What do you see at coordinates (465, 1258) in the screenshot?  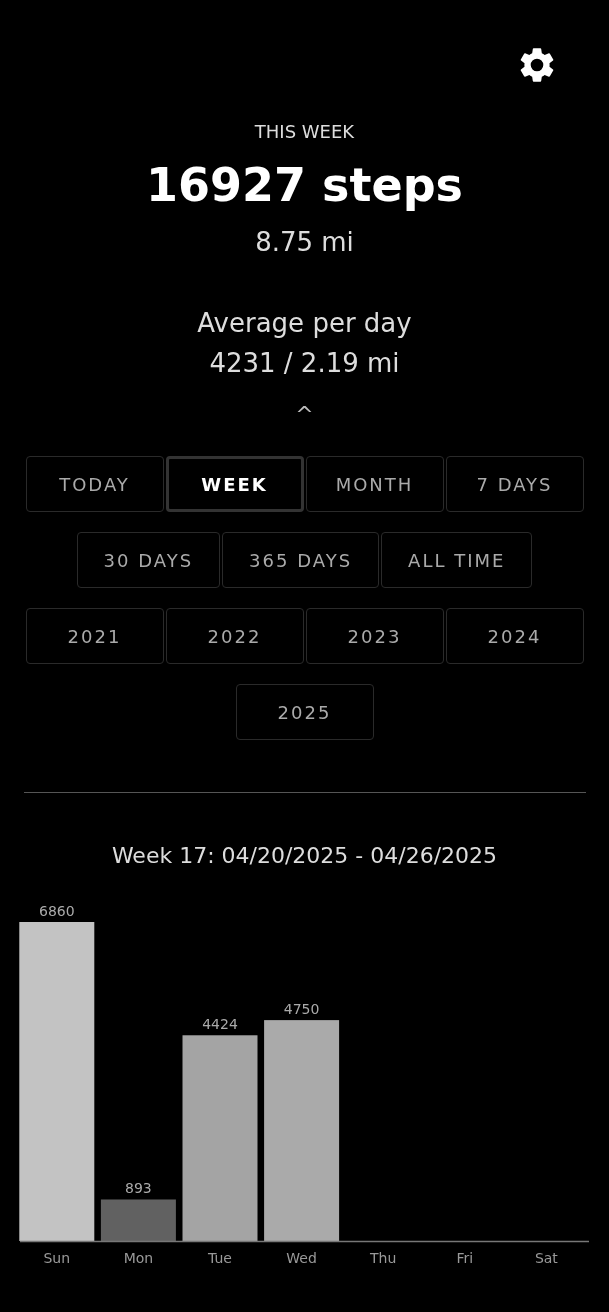 I see `day-label: Fri` at bounding box center [465, 1258].